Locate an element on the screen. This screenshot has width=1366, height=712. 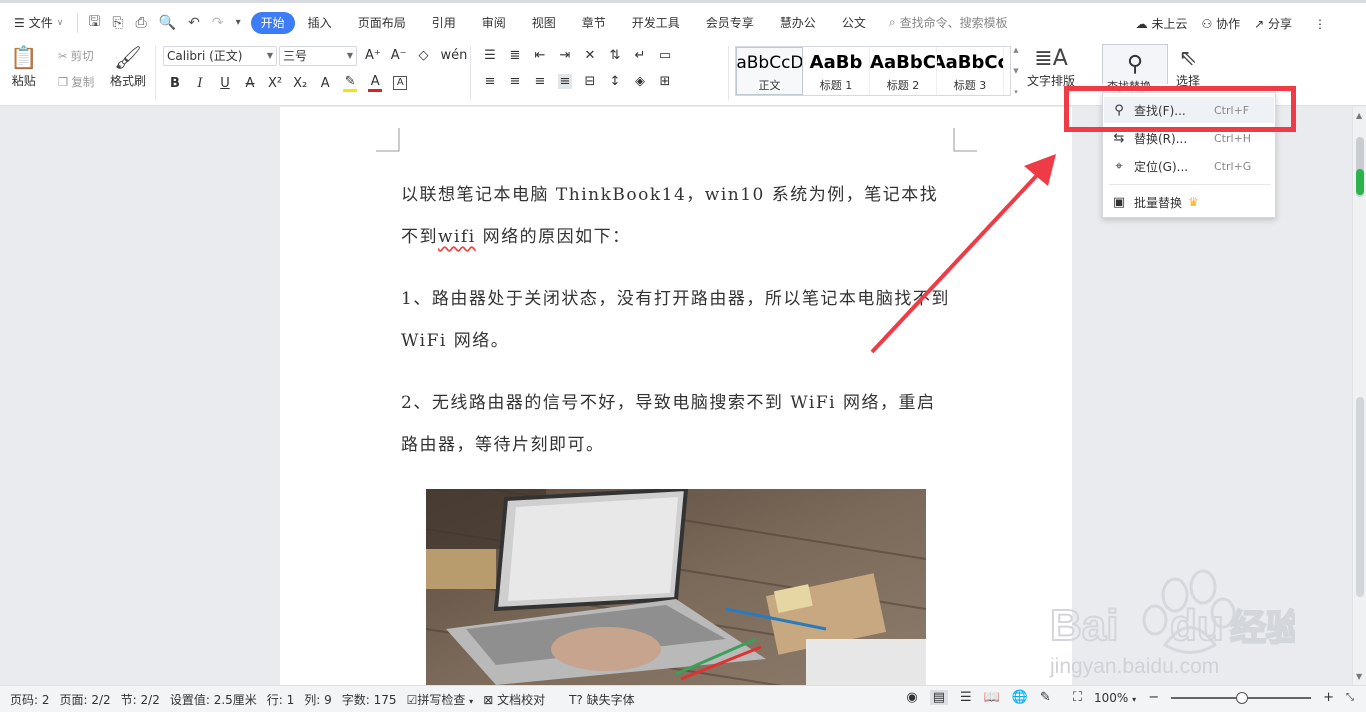
align-left-icon: ≡ is located at coordinates (490, 81).